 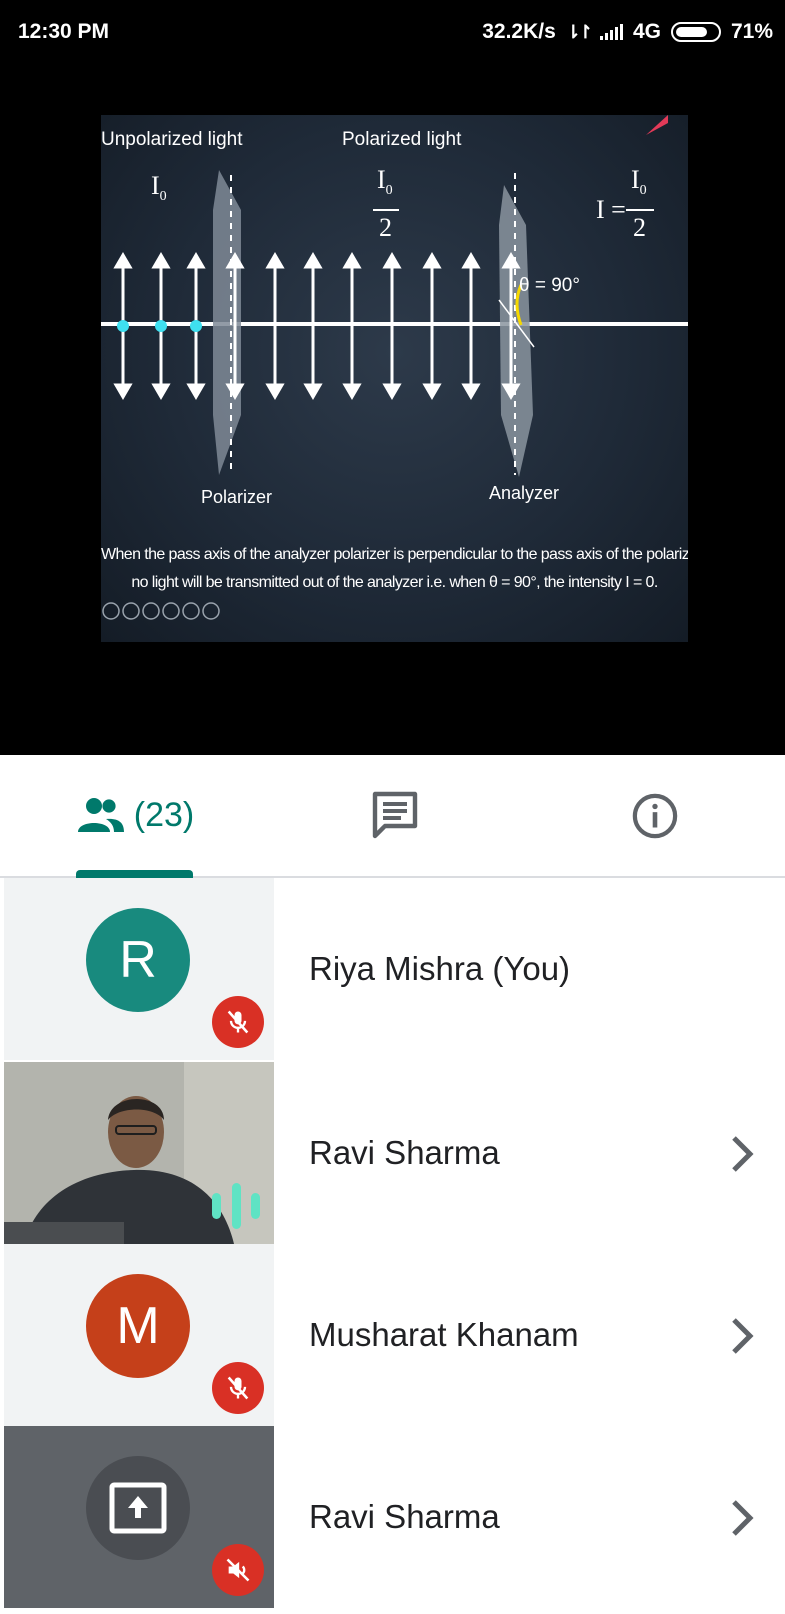 I want to click on chat-icon, so click(x=395, y=814).